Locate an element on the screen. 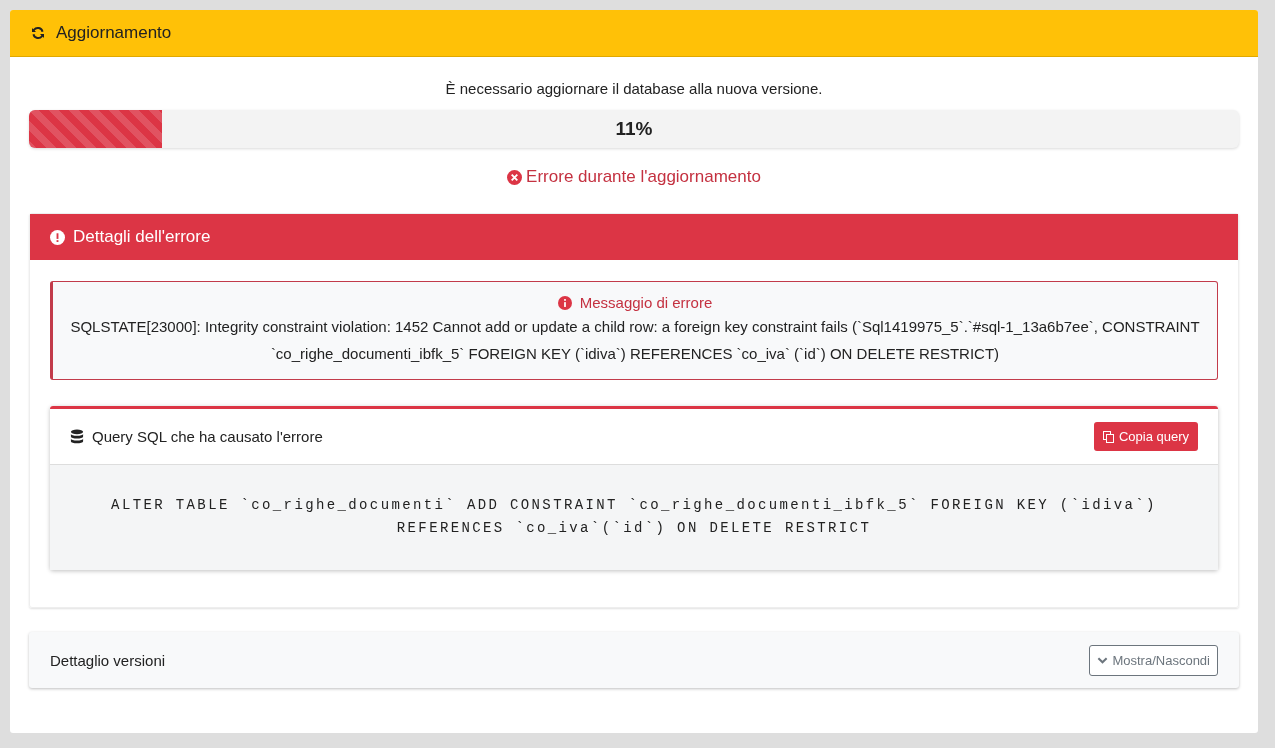 This screenshot has height=748, width=1275. database-icon is located at coordinates (77, 436).